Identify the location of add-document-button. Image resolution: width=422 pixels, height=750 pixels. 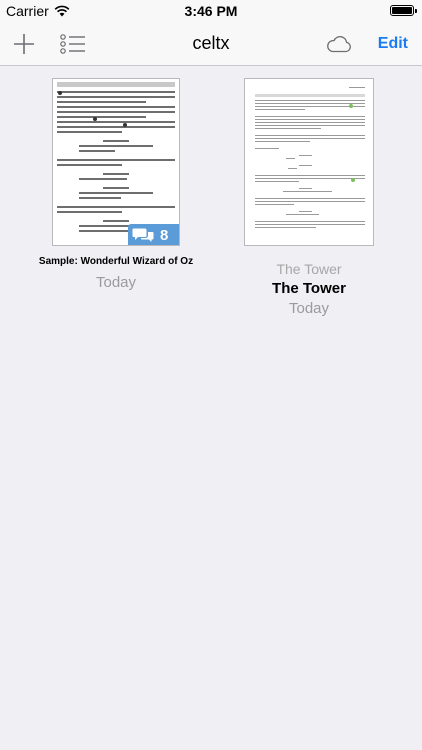
(24, 43).